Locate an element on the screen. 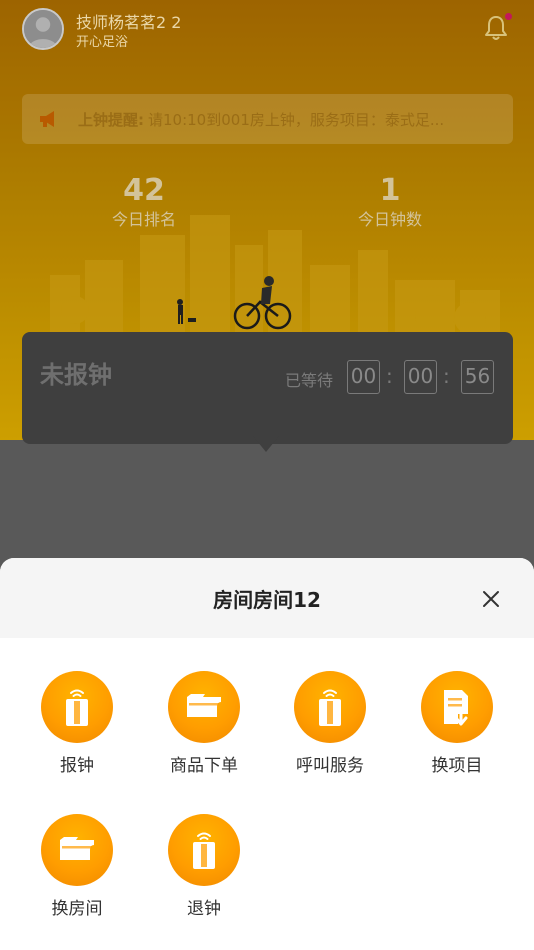 The width and height of the screenshot is (534, 950). status-title: 未报钟 is located at coordinates (76, 375).